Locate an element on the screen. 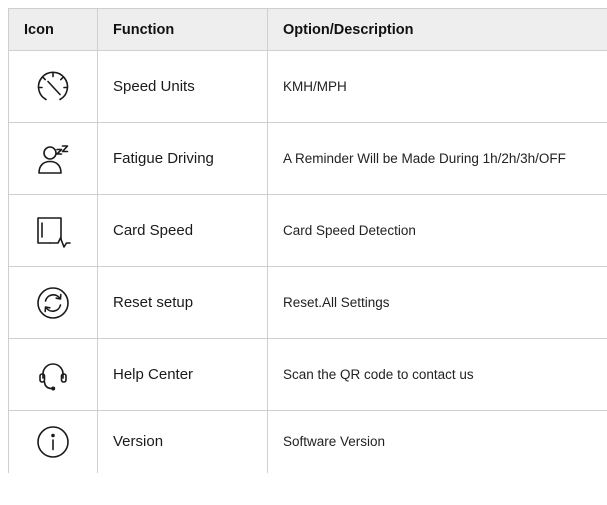 This screenshot has width=607, height=505. function-description: KMH/MPH is located at coordinates (437, 86).